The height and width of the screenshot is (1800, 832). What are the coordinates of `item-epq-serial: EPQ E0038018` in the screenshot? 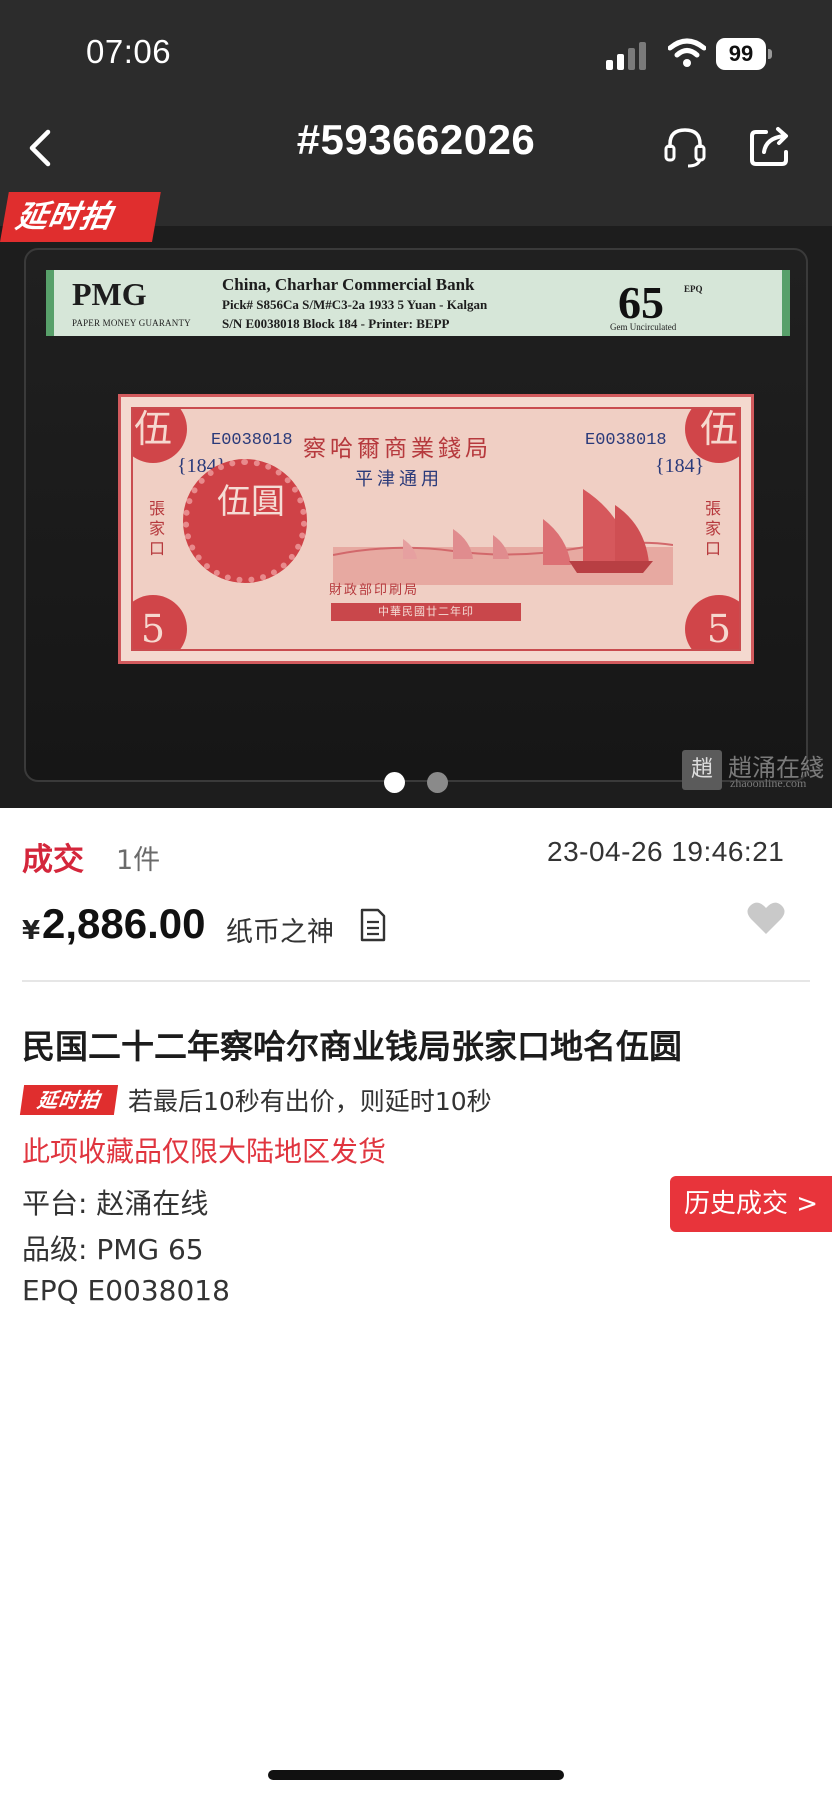 It's located at (126, 1290).